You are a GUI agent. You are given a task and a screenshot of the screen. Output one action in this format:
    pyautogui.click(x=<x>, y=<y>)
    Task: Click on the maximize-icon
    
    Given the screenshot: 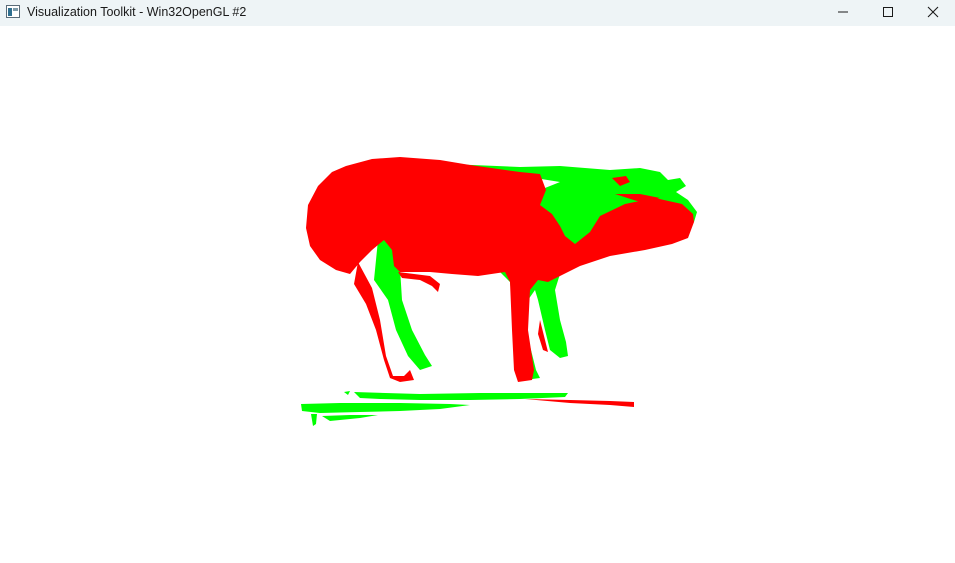 What is the action you would take?
    pyautogui.click(x=888, y=12)
    